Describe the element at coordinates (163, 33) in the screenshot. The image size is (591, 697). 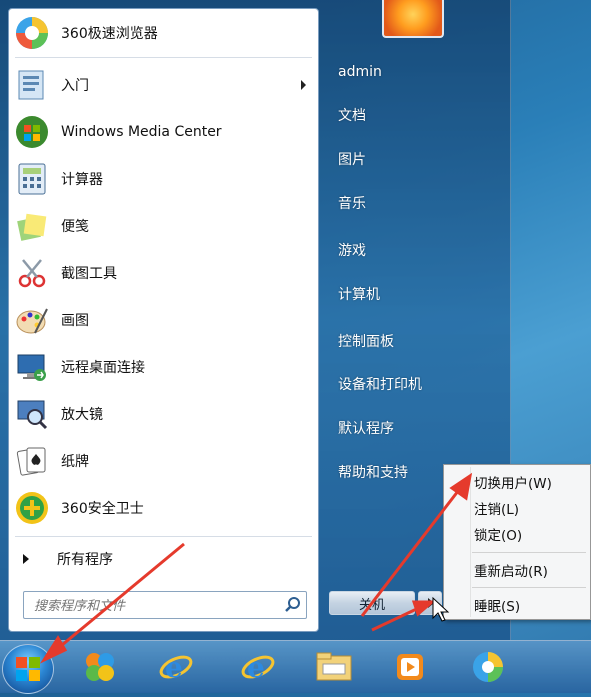
I see `pinned-app-360-browser: 360极速浏览器` at that location.